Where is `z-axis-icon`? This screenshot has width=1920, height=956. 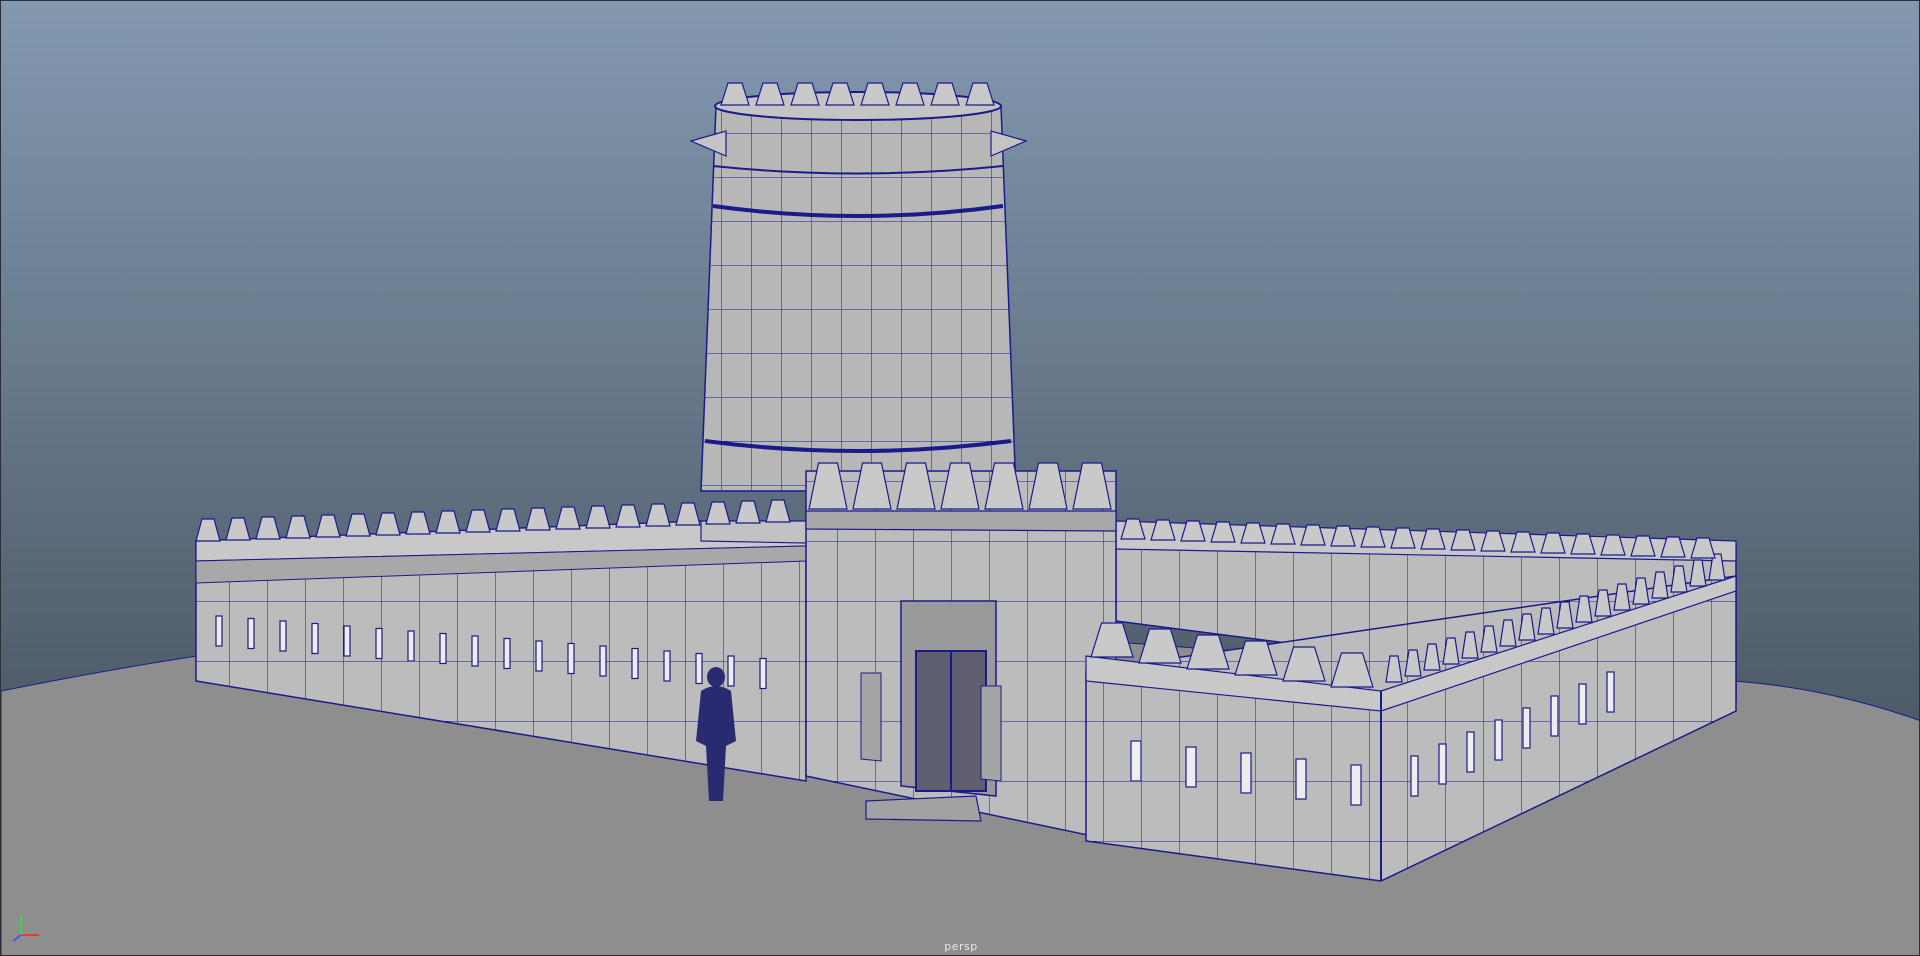
z-axis-icon is located at coordinates (17, 938).